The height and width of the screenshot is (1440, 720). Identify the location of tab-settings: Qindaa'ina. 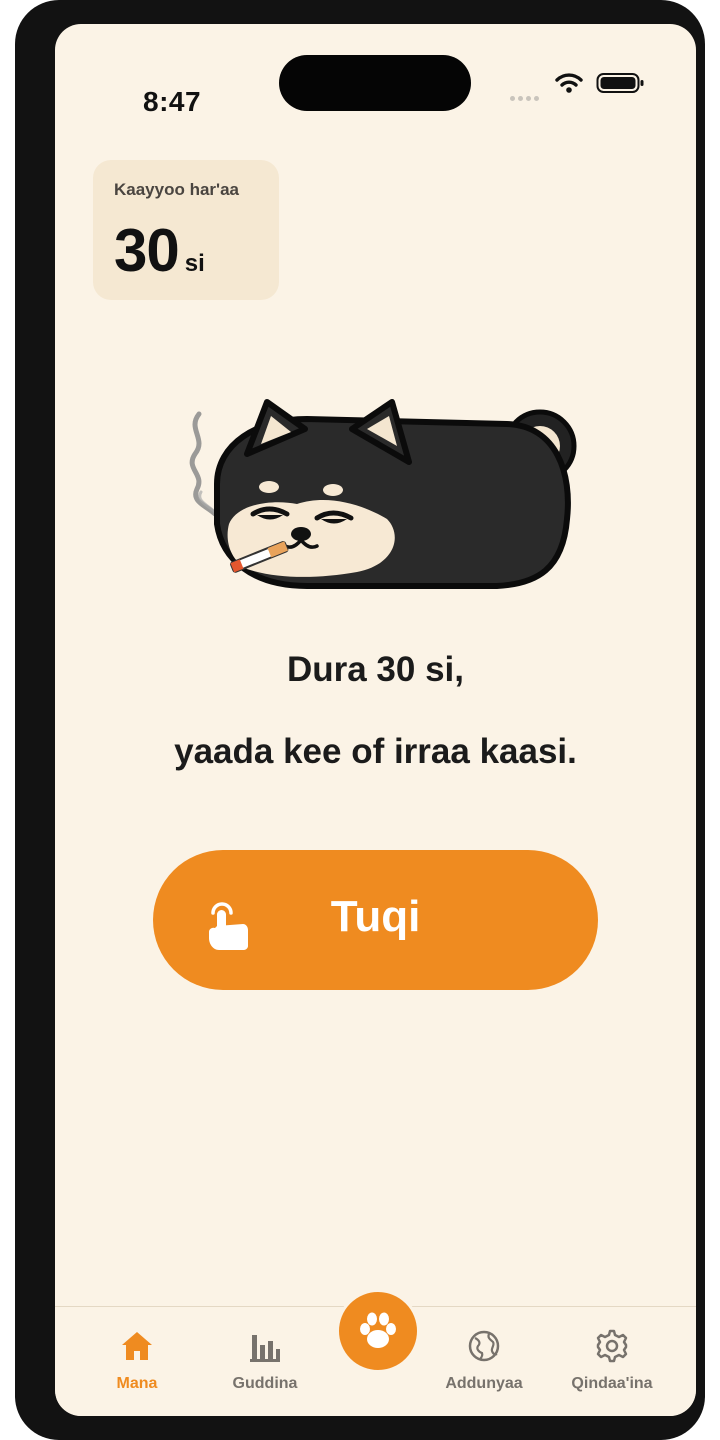
(612, 1361).